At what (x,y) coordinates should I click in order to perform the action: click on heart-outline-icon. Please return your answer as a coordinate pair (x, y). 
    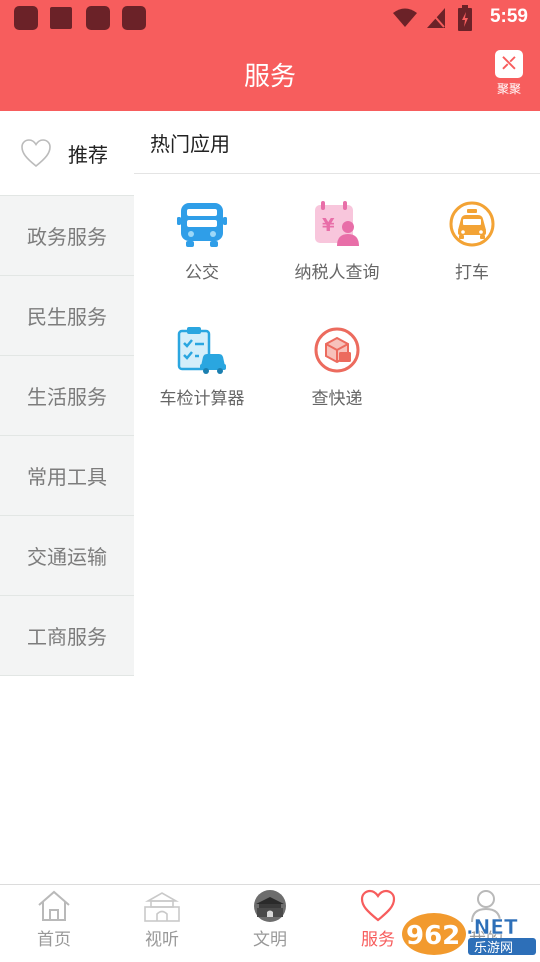
    Looking at the image, I should click on (36, 153).